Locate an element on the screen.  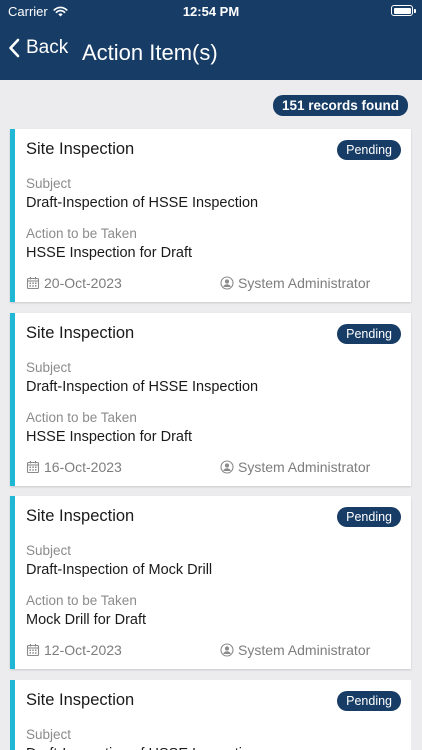
date-row: 20-Oct-2023 is located at coordinates (74, 283).